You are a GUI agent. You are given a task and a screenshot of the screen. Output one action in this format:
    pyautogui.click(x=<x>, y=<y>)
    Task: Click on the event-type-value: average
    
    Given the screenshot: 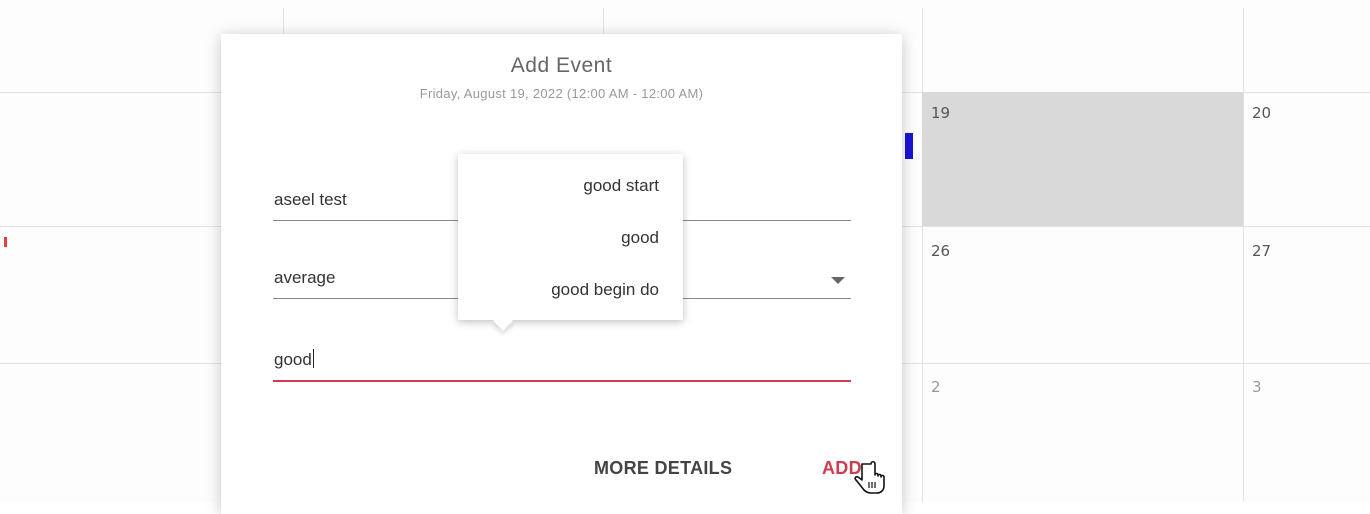 What is the action you would take?
    pyautogui.click(x=305, y=277)
    